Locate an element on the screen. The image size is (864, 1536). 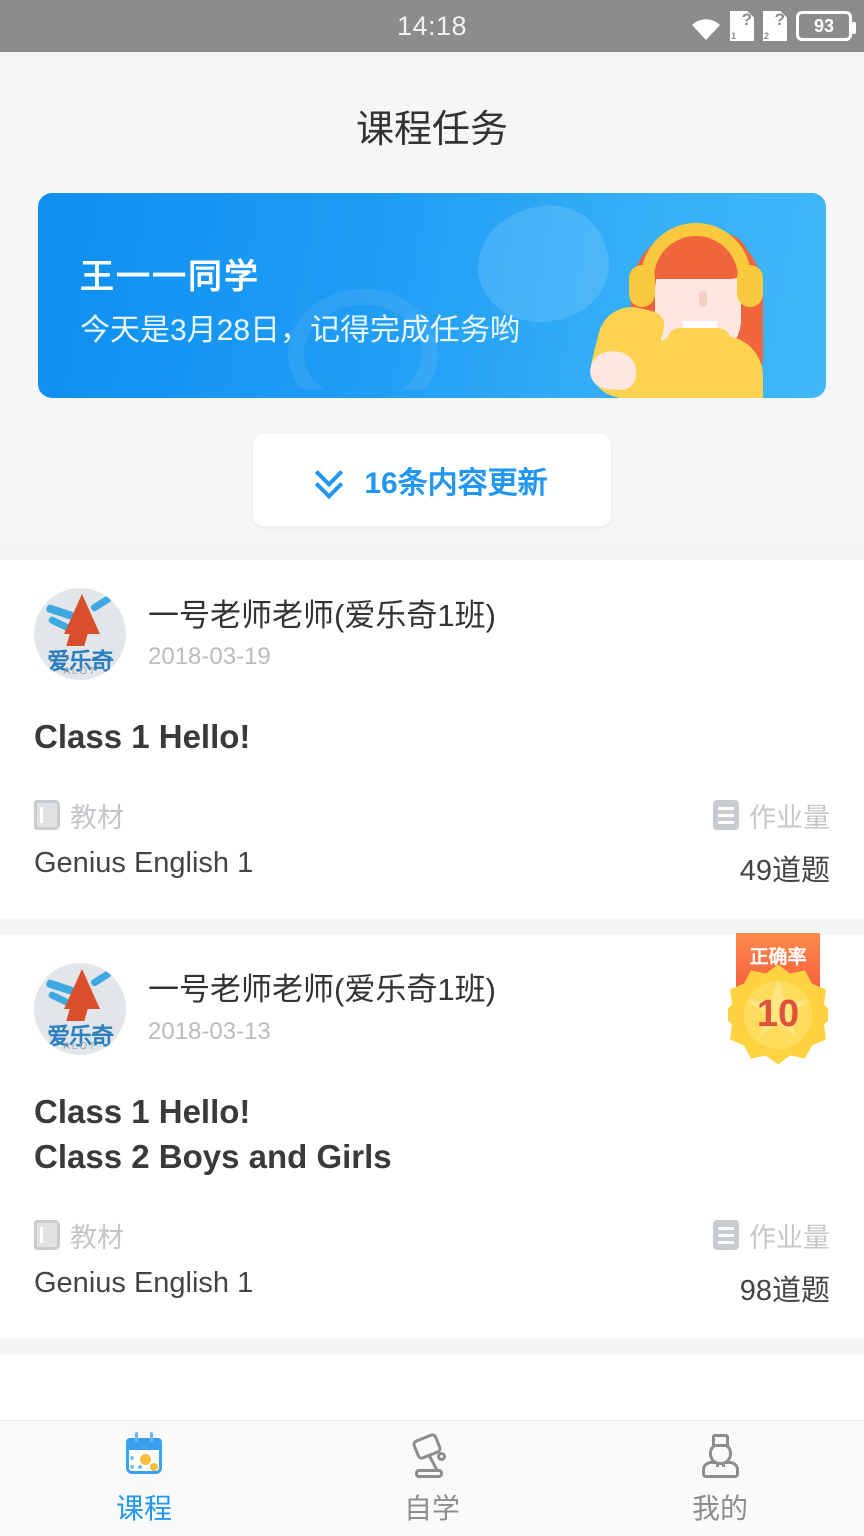
greeting-banner: 王一一同学 今天是3月28日，记得完成任务哟 is located at coordinates (432, 295).